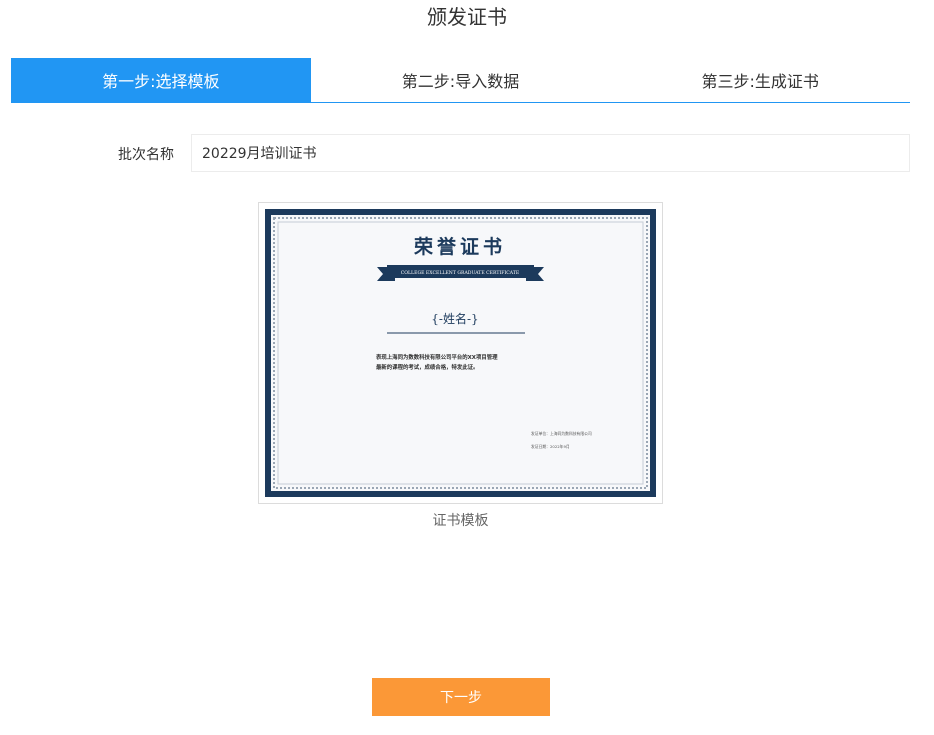 The height and width of the screenshot is (735, 934). Describe the element at coordinates (467, 17) in the screenshot. I see `page-title: 颁发证书` at that location.